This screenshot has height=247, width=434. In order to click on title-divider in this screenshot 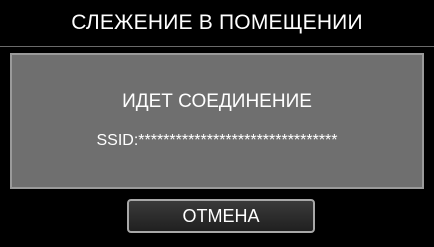, I will do `click(217, 46)`.